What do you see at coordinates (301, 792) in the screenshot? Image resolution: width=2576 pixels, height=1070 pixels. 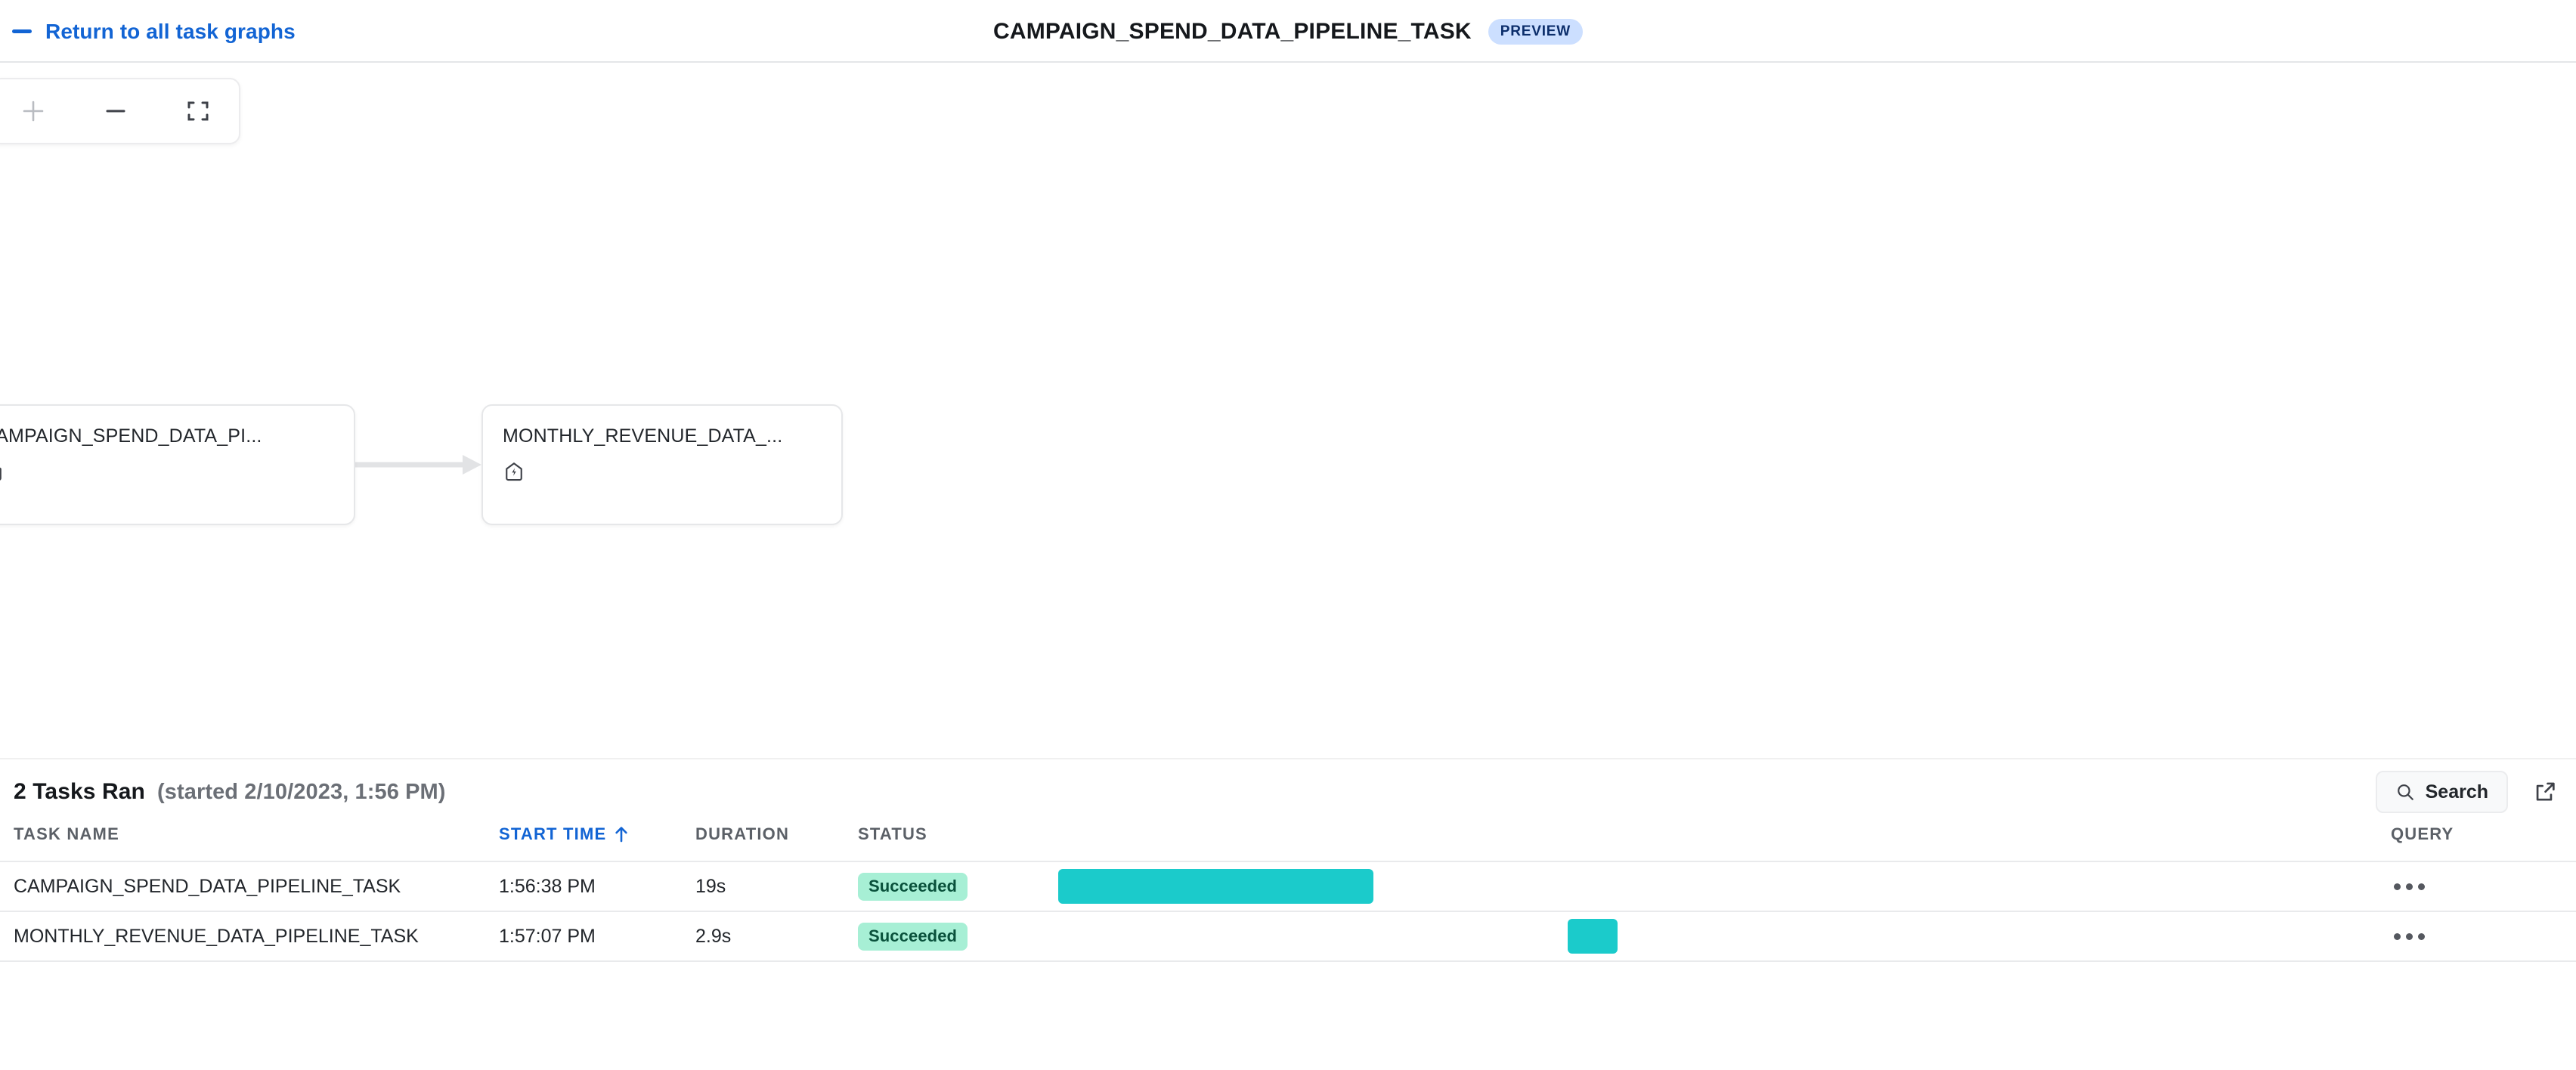 I see `task-run-started-time: (started 2/10/2023, 1:56 PM)` at bounding box center [301, 792].